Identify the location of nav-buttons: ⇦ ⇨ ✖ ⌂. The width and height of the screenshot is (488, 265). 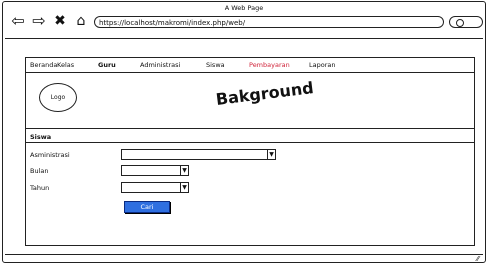
(49, 21).